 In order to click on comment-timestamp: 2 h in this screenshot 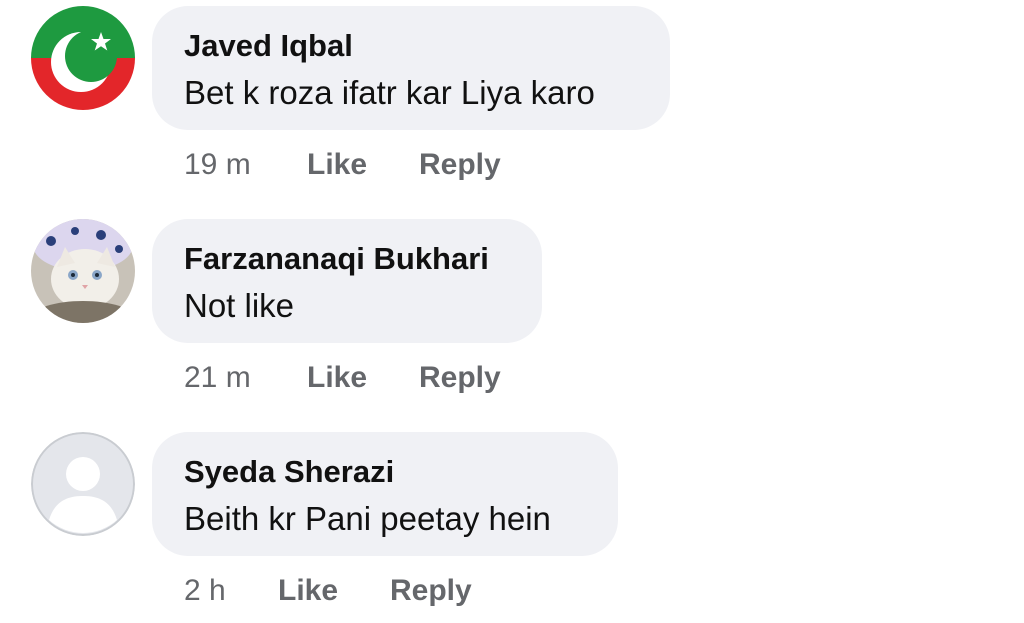, I will do `click(205, 591)`.